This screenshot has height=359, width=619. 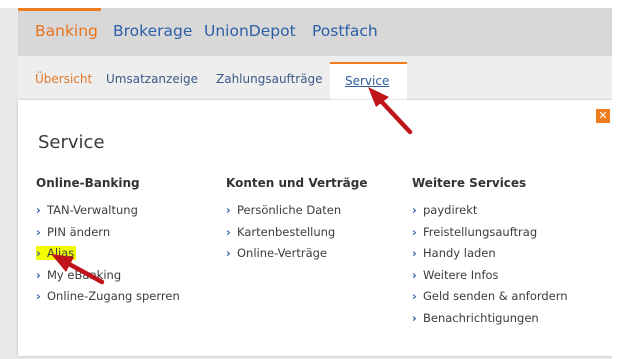 I want to click on close-button: ✕, so click(x=603, y=116).